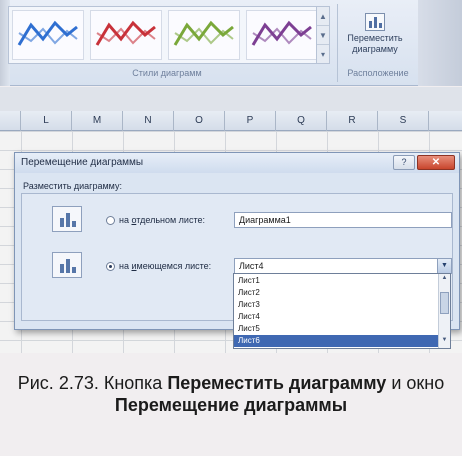 The image size is (462, 456). Describe the element at coordinates (97, 121) in the screenshot. I see `column-header: M` at that location.